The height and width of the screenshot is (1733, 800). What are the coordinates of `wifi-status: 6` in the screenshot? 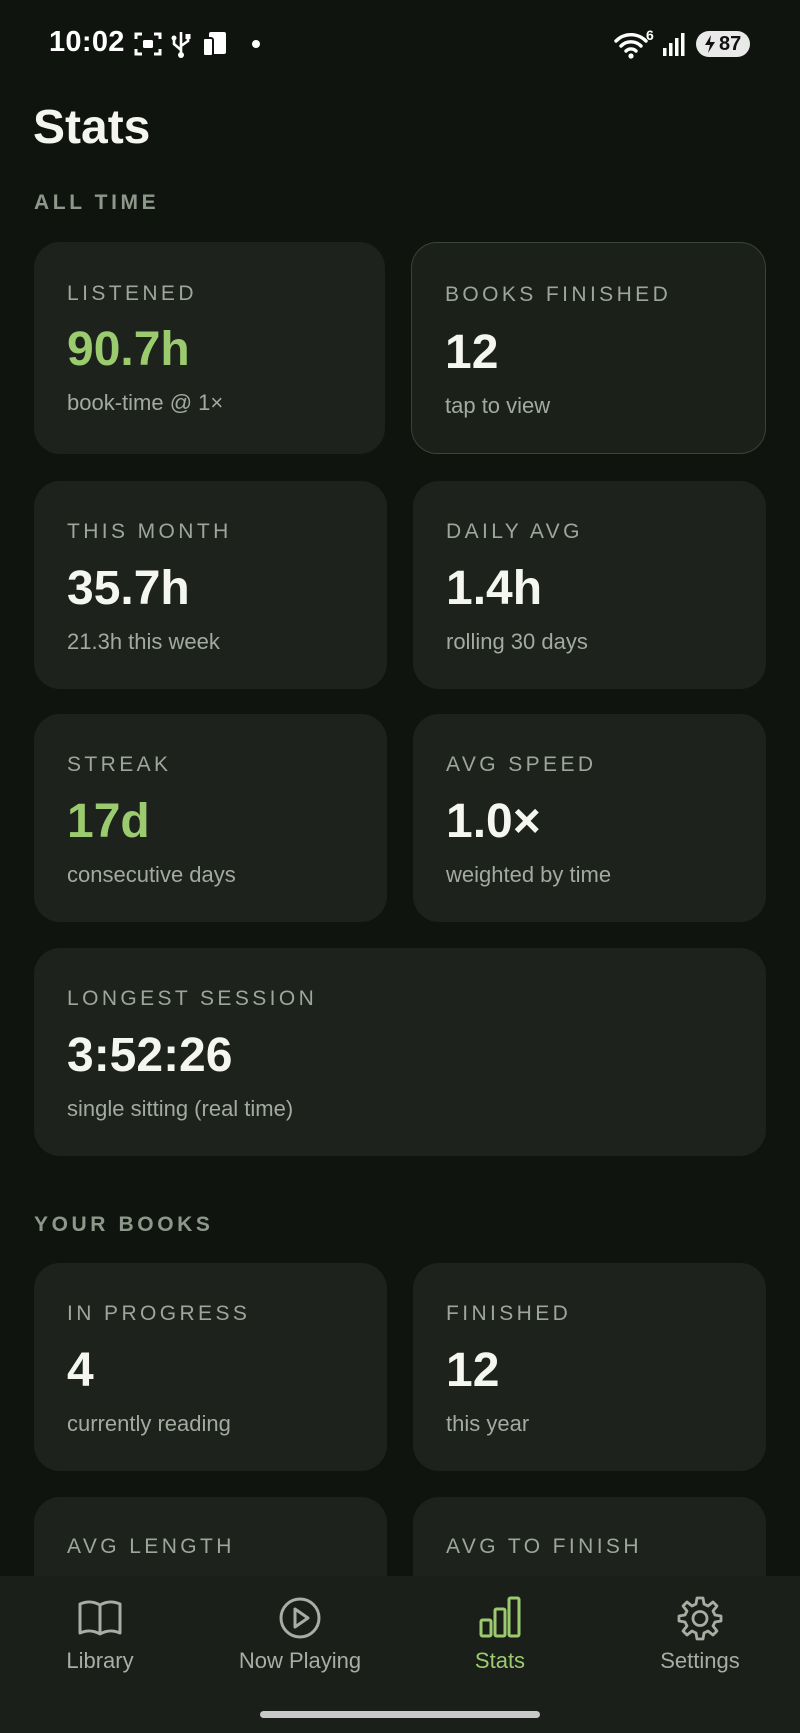 It's located at (634, 43).